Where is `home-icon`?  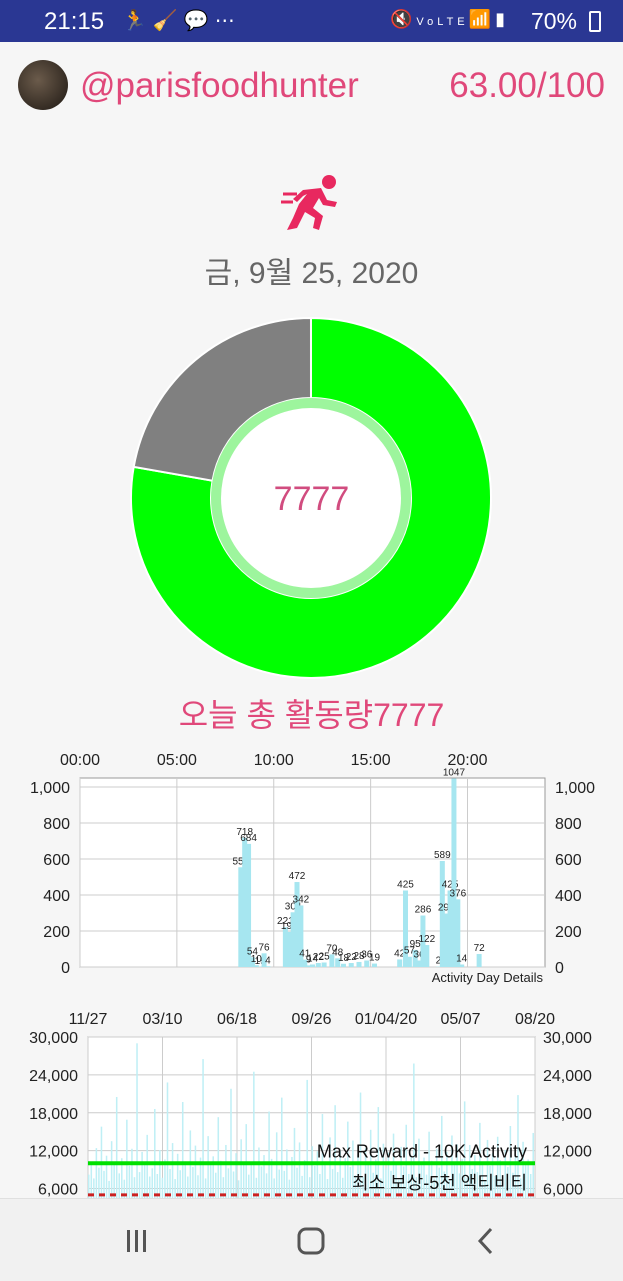 home-icon is located at coordinates (311, 1241).